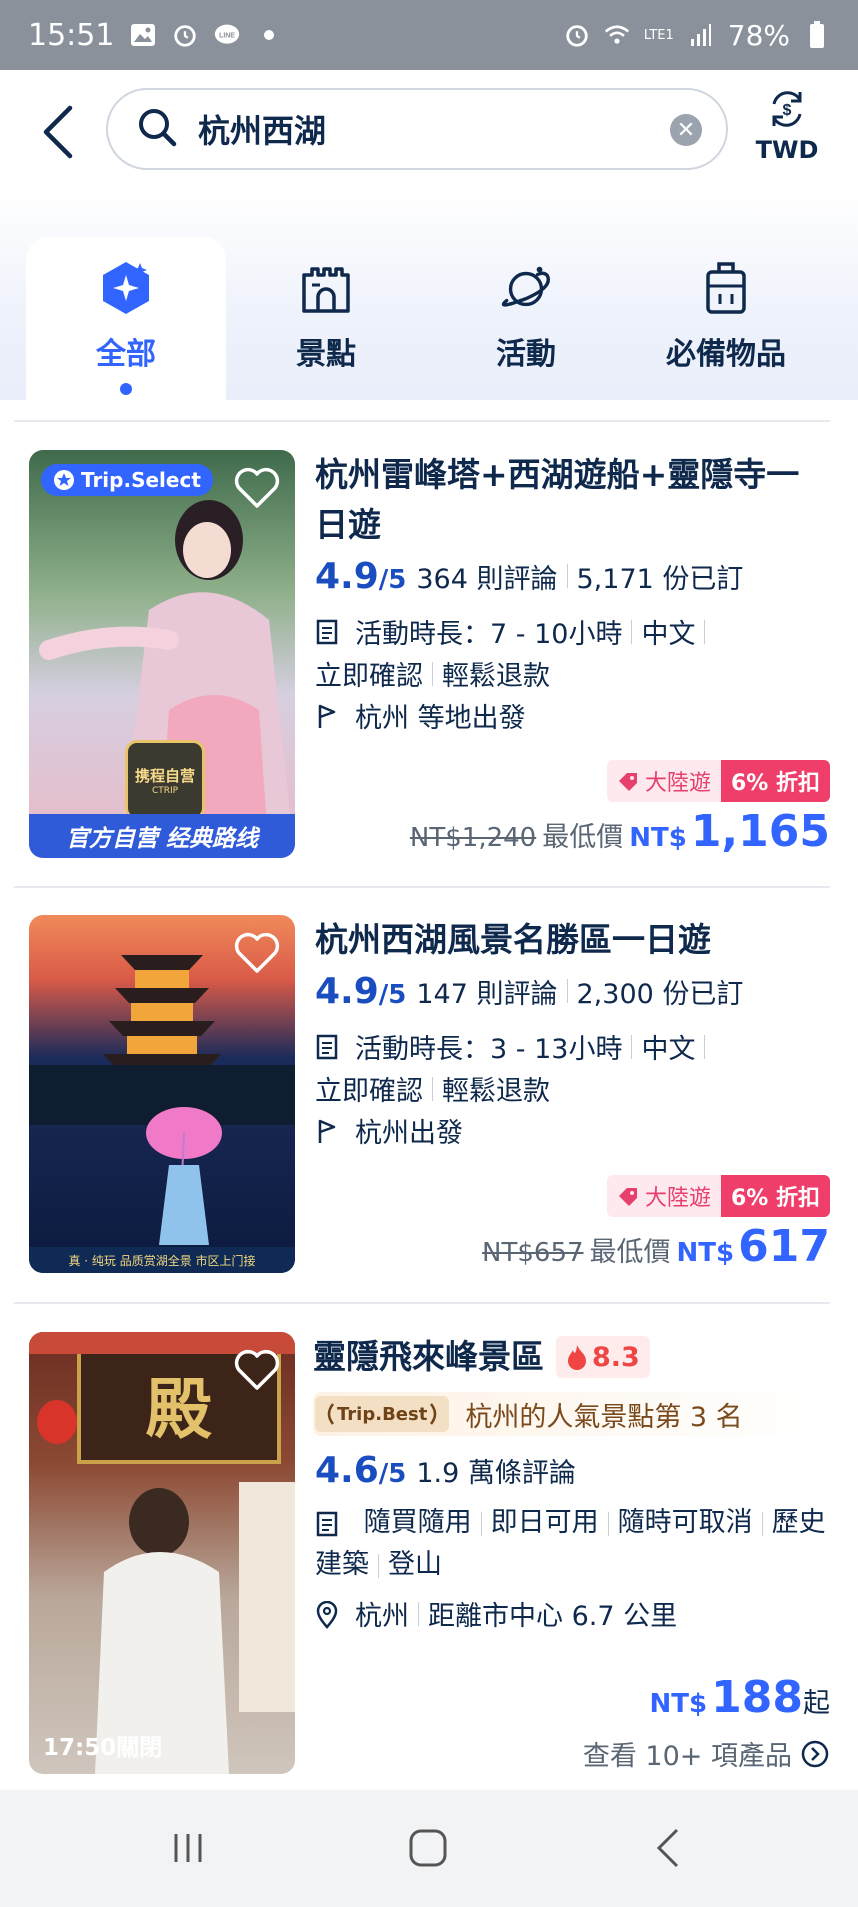  Describe the element at coordinates (514, 631) in the screenshot. I see `duration-line: 活動時長：7 - 10小時 中文` at that location.